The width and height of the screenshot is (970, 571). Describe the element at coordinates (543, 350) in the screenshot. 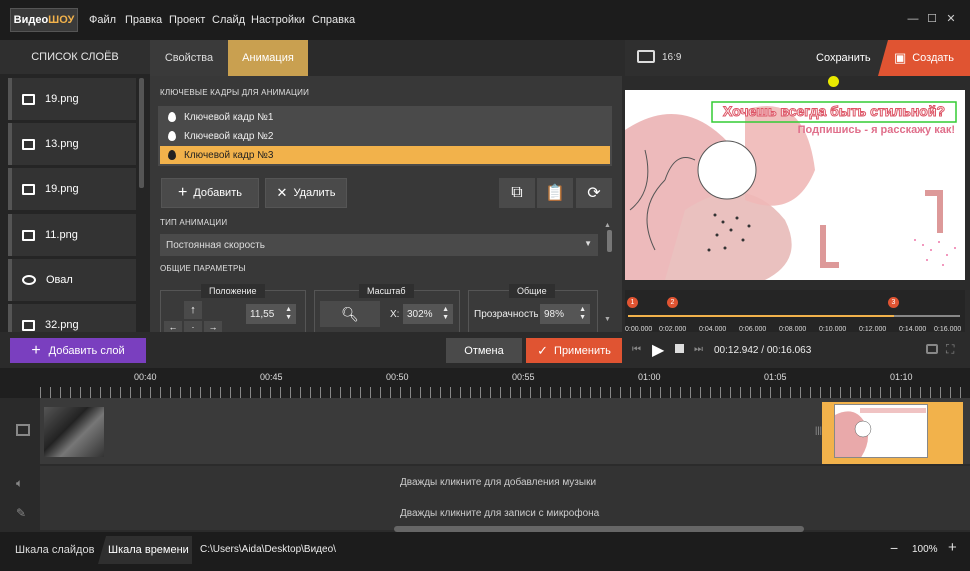

I see `check-icon: ✓` at that location.